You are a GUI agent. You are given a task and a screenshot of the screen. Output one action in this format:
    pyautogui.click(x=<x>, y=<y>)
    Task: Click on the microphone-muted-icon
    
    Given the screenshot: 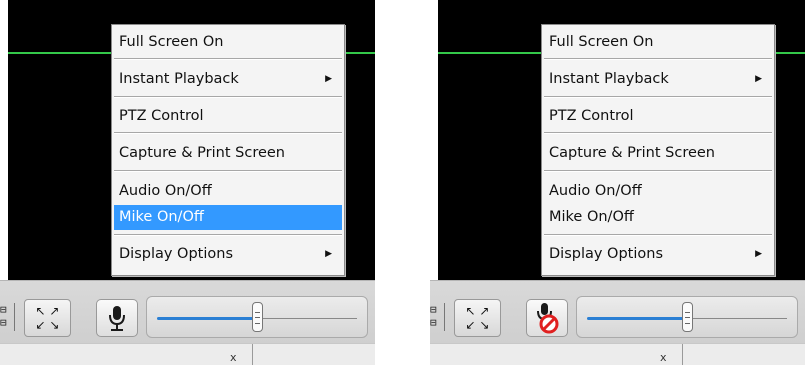 What is the action you would take?
    pyautogui.click(x=548, y=318)
    